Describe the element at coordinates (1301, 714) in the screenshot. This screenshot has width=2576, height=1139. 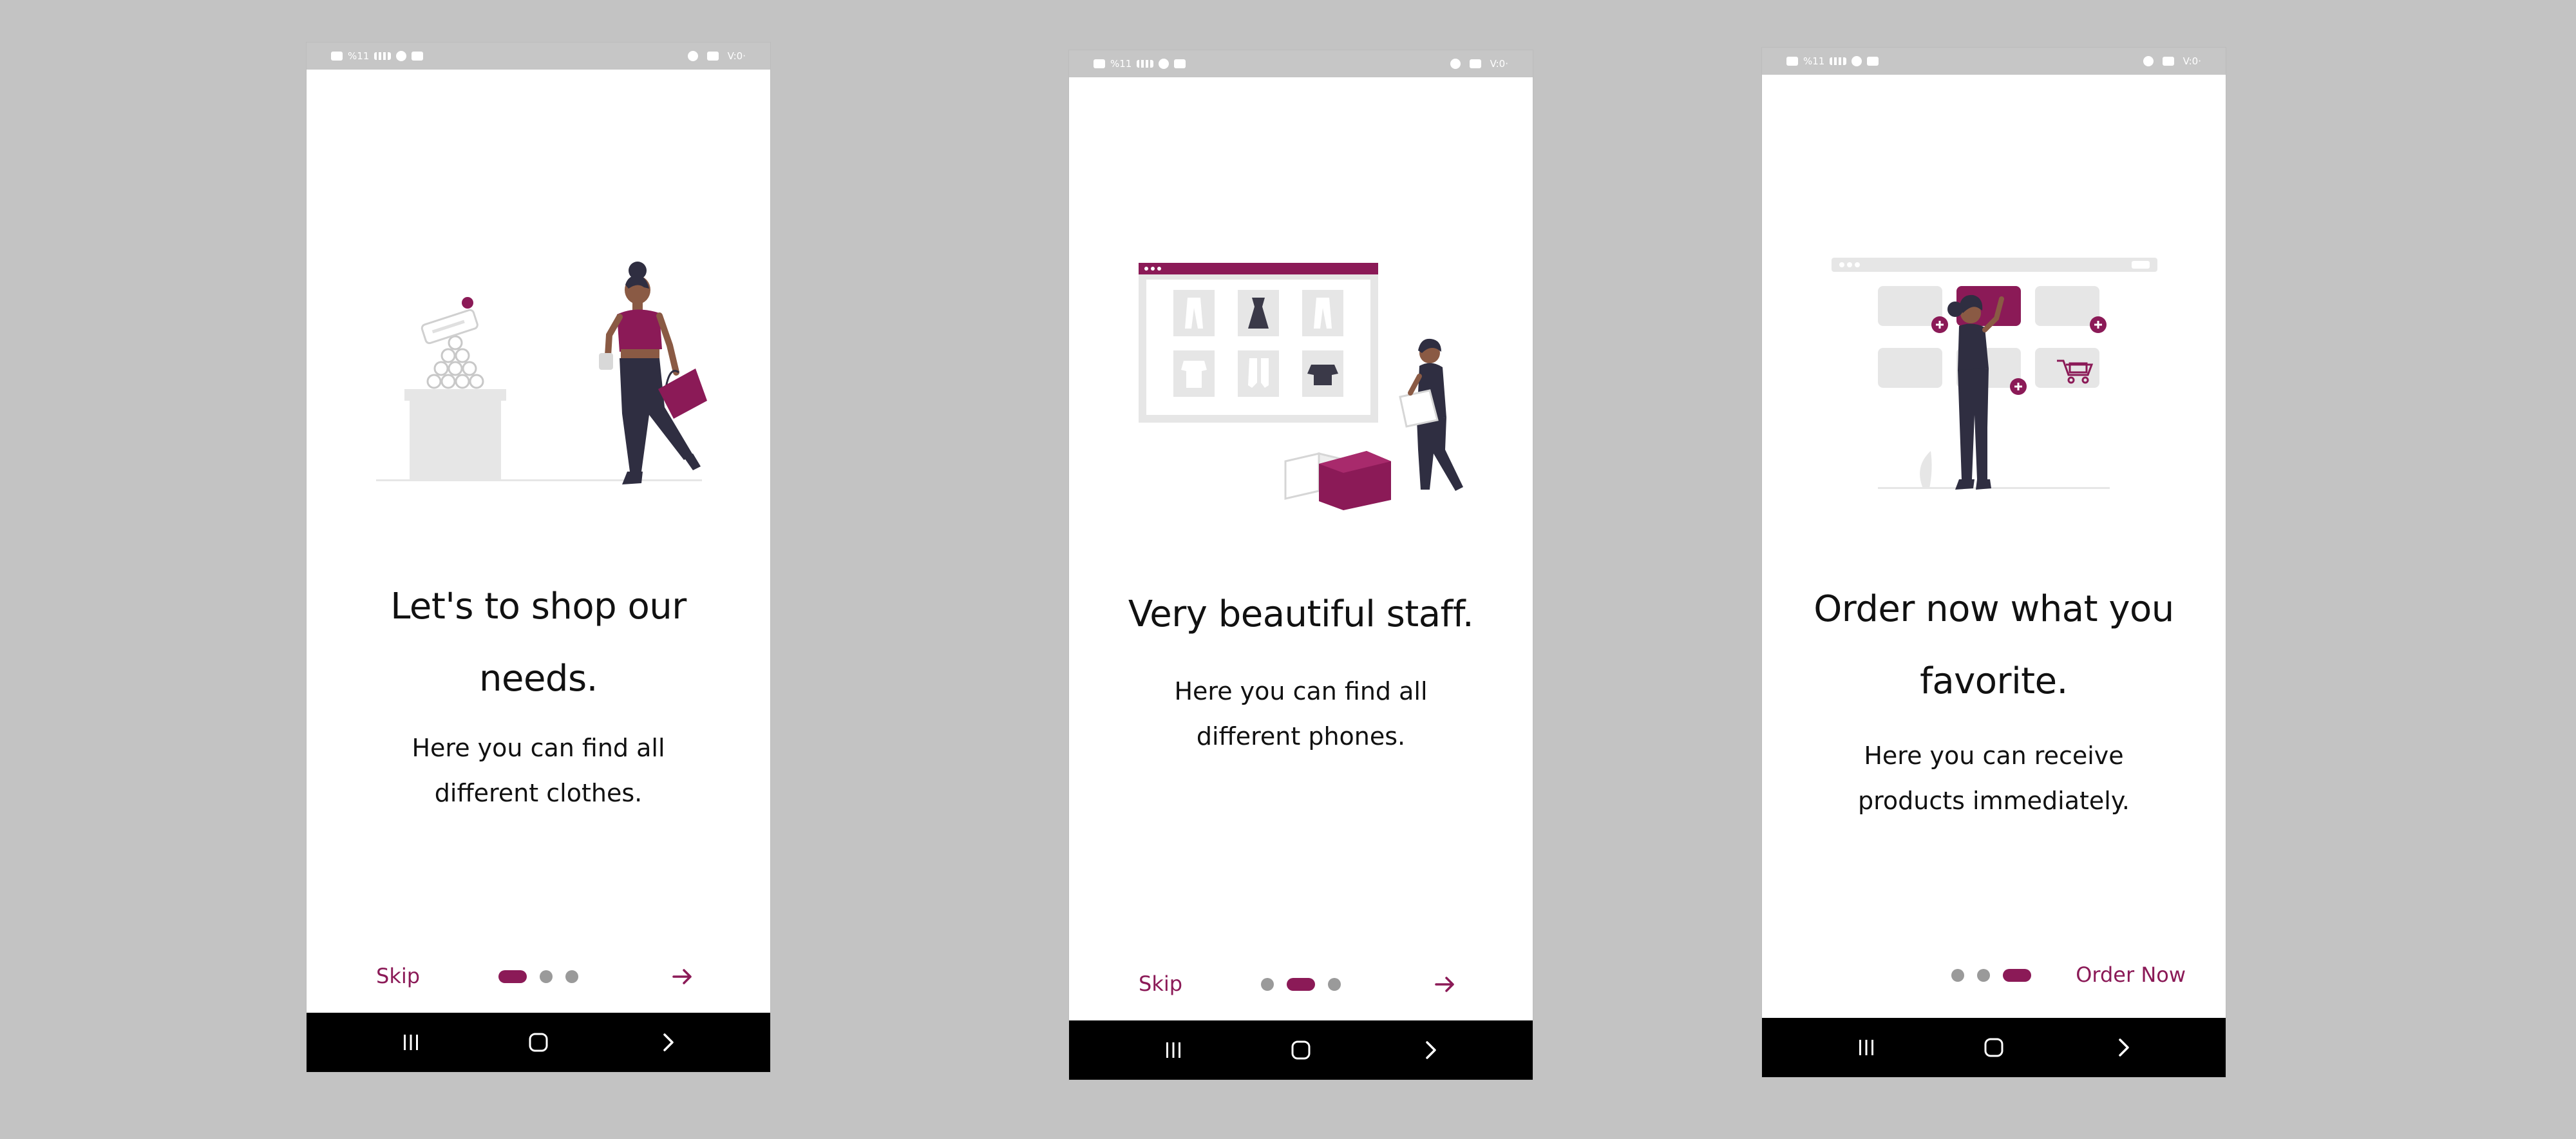
I see `onboarding-subtitle: Here you can find all different phones.` at that location.